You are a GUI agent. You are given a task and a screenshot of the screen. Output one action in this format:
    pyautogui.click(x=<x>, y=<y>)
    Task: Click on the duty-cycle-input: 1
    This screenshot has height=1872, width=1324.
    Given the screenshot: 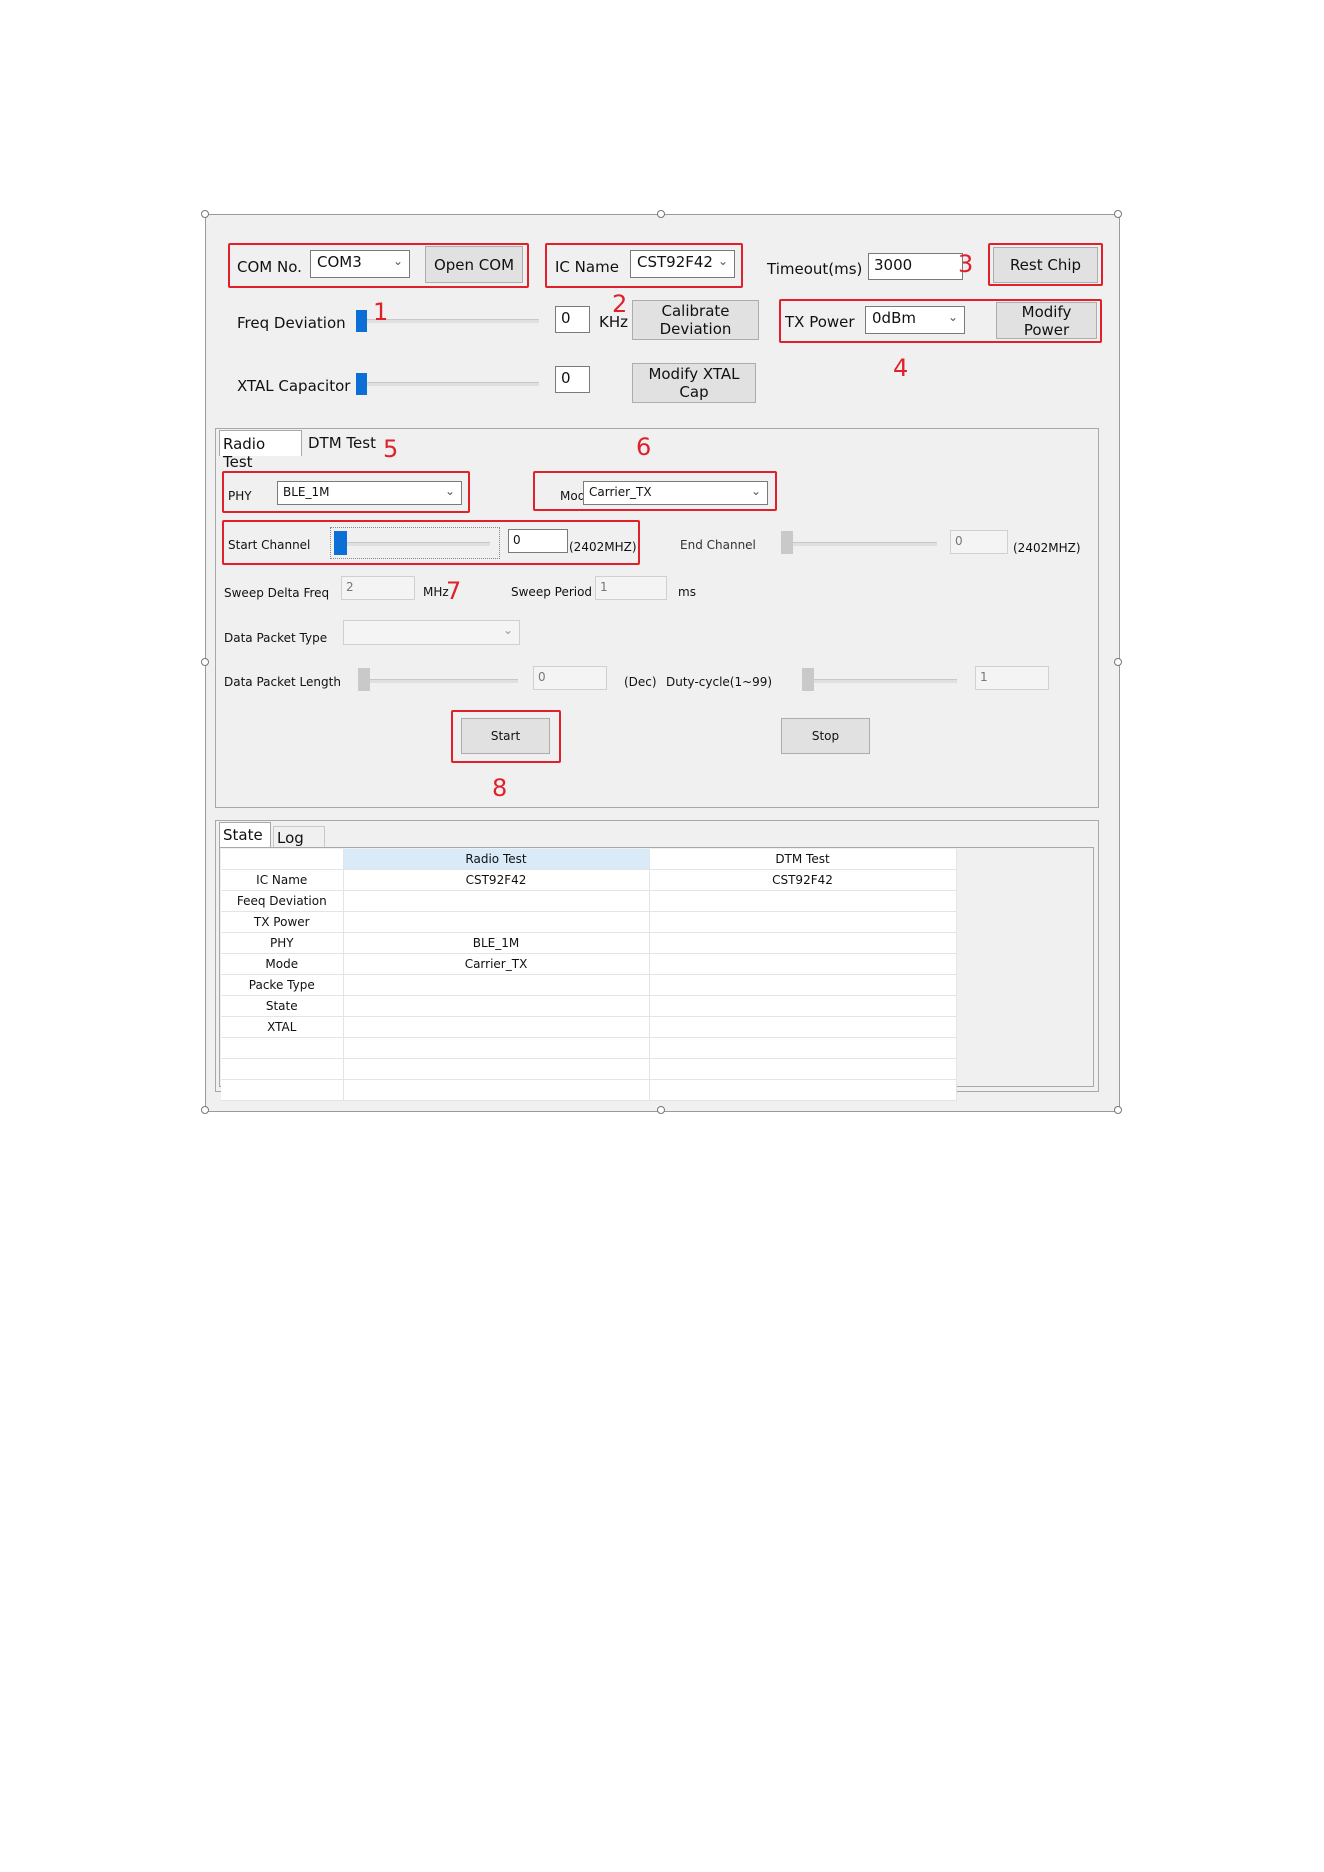 What is the action you would take?
    pyautogui.click(x=1012, y=678)
    